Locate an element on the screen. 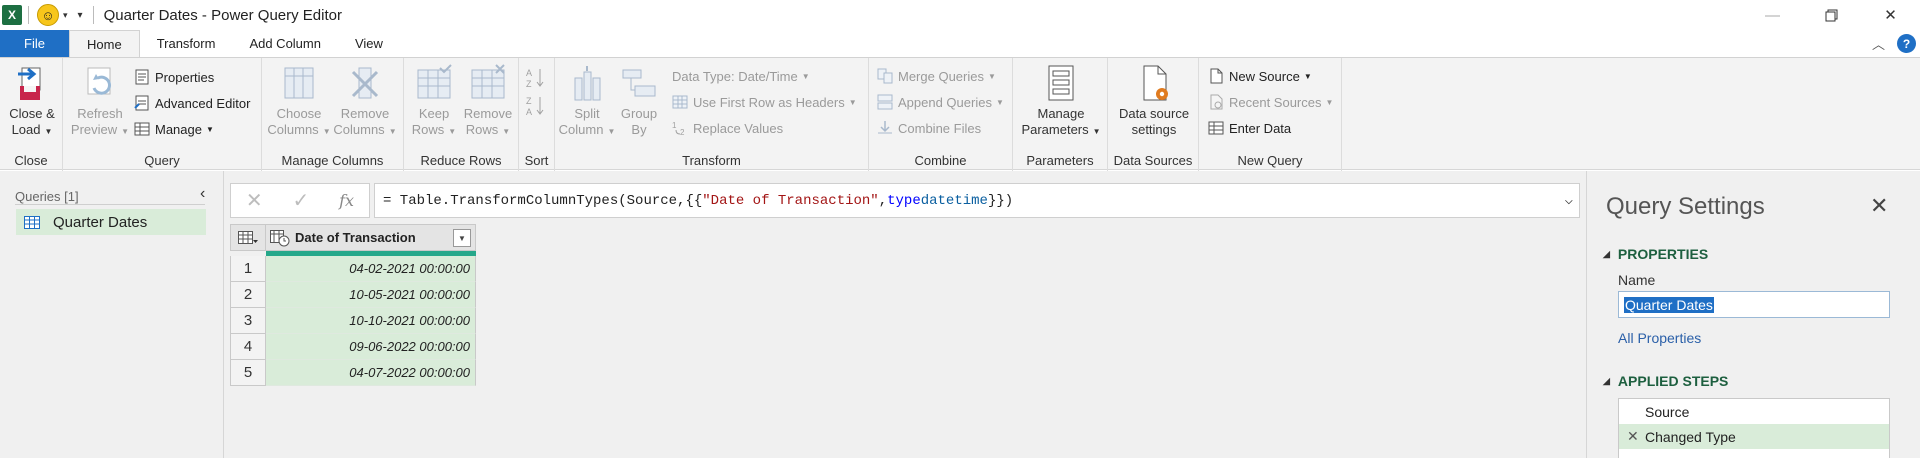  properties-section-header: ◢ PROPERTIES is located at coordinates (1655, 254).